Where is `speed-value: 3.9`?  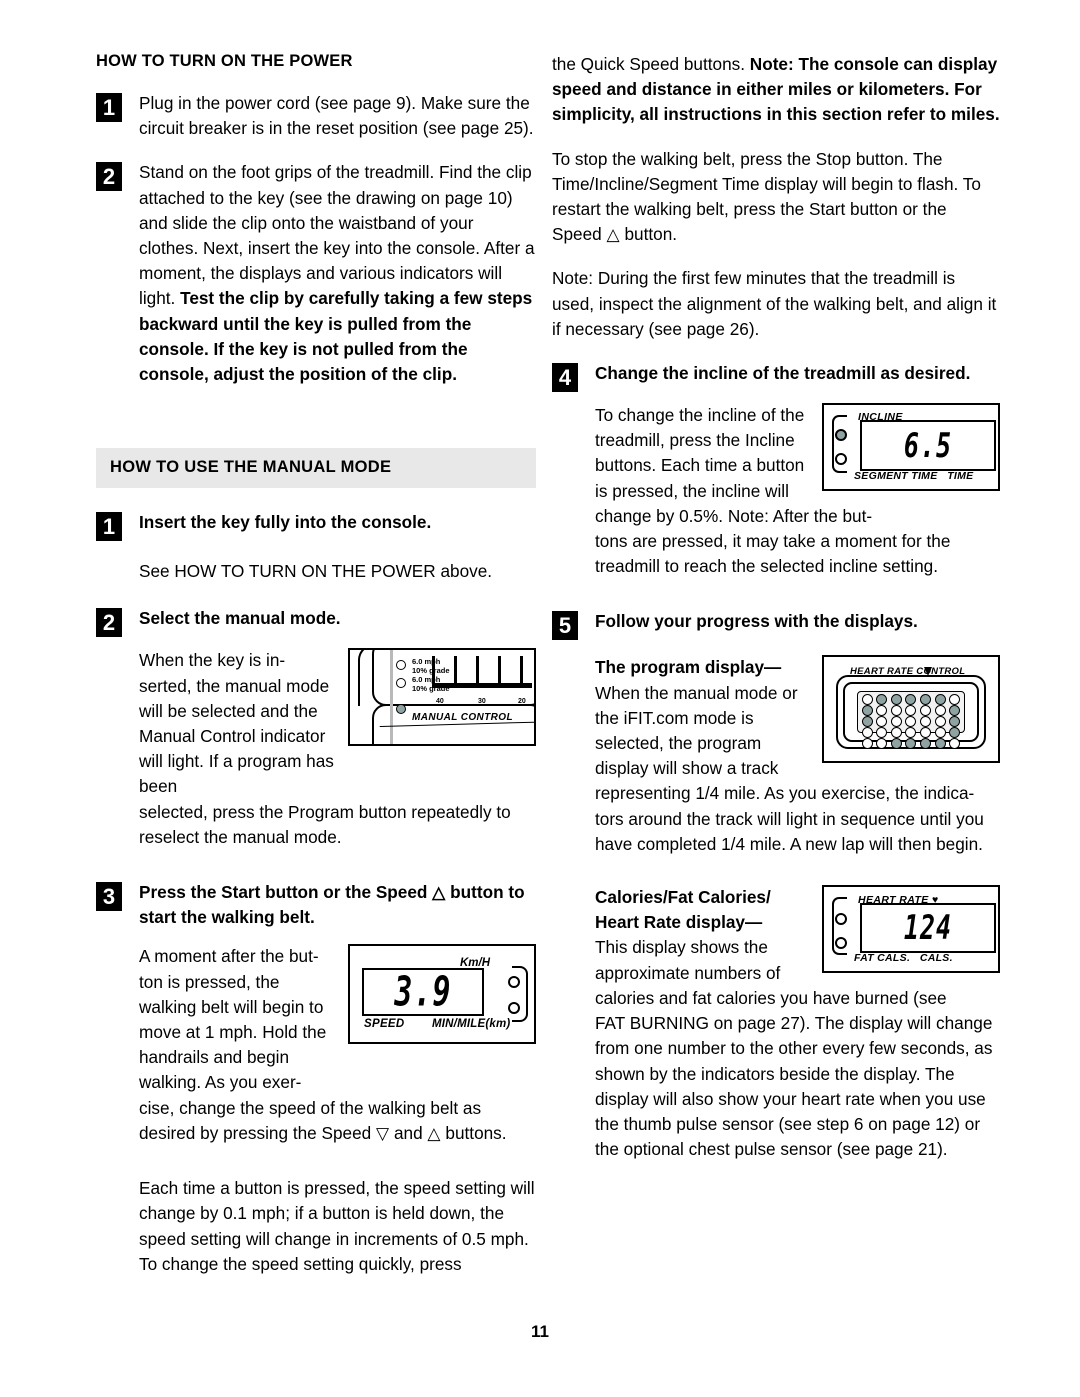 speed-value: 3.9 is located at coordinates (423, 992).